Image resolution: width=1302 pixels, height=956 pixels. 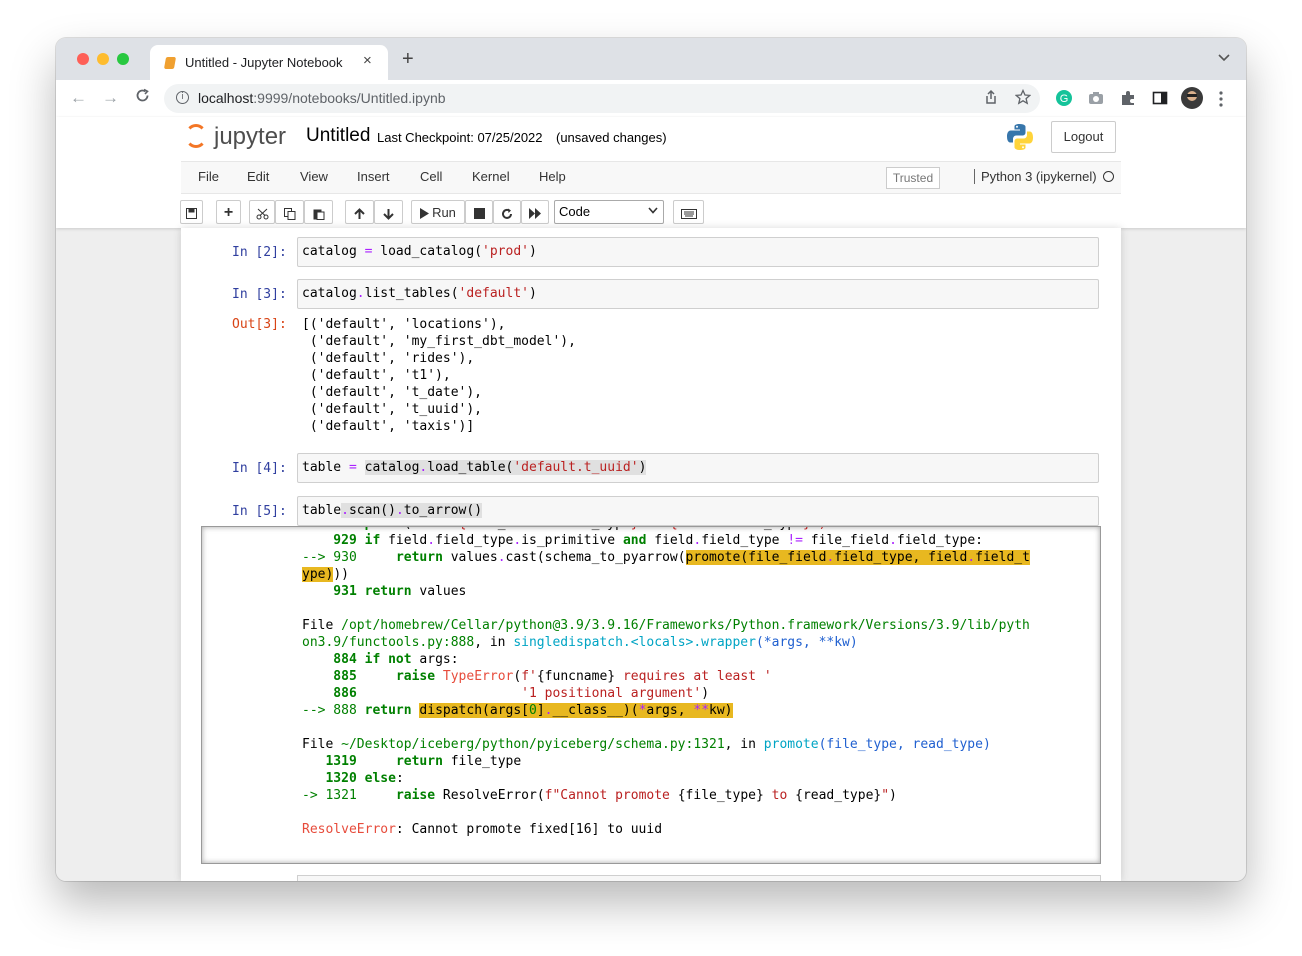 What do you see at coordinates (698, 252) in the screenshot?
I see `cell-2-input: catalog = load_catalog('prod')` at bounding box center [698, 252].